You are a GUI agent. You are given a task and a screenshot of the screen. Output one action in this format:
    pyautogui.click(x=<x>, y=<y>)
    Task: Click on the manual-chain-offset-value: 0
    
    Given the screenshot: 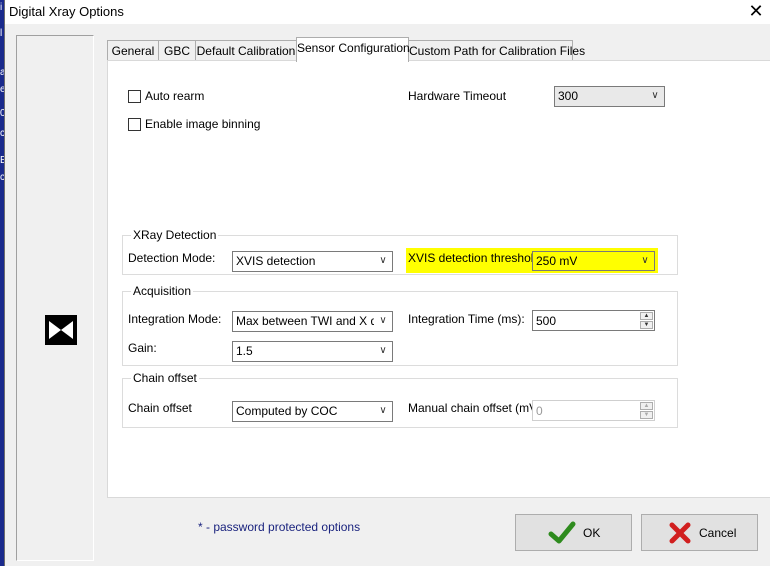 What is the action you would take?
    pyautogui.click(x=539, y=411)
    